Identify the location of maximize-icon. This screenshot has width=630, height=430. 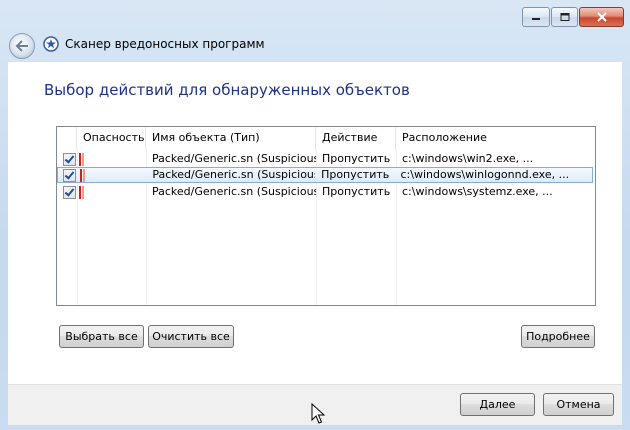
(564, 17).